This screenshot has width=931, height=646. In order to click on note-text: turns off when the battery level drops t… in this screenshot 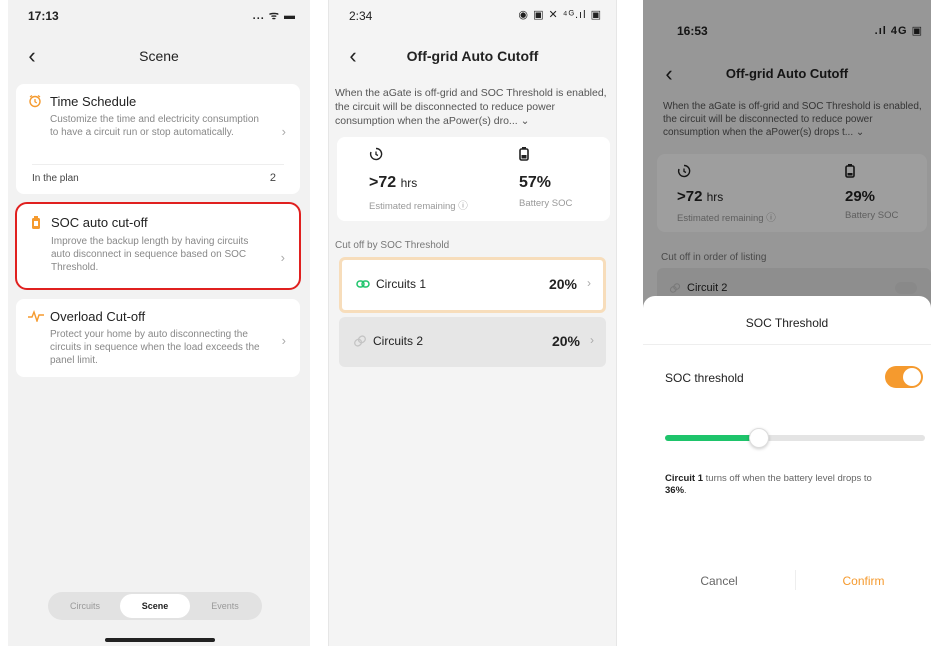, I will do `click(787, 478)`.